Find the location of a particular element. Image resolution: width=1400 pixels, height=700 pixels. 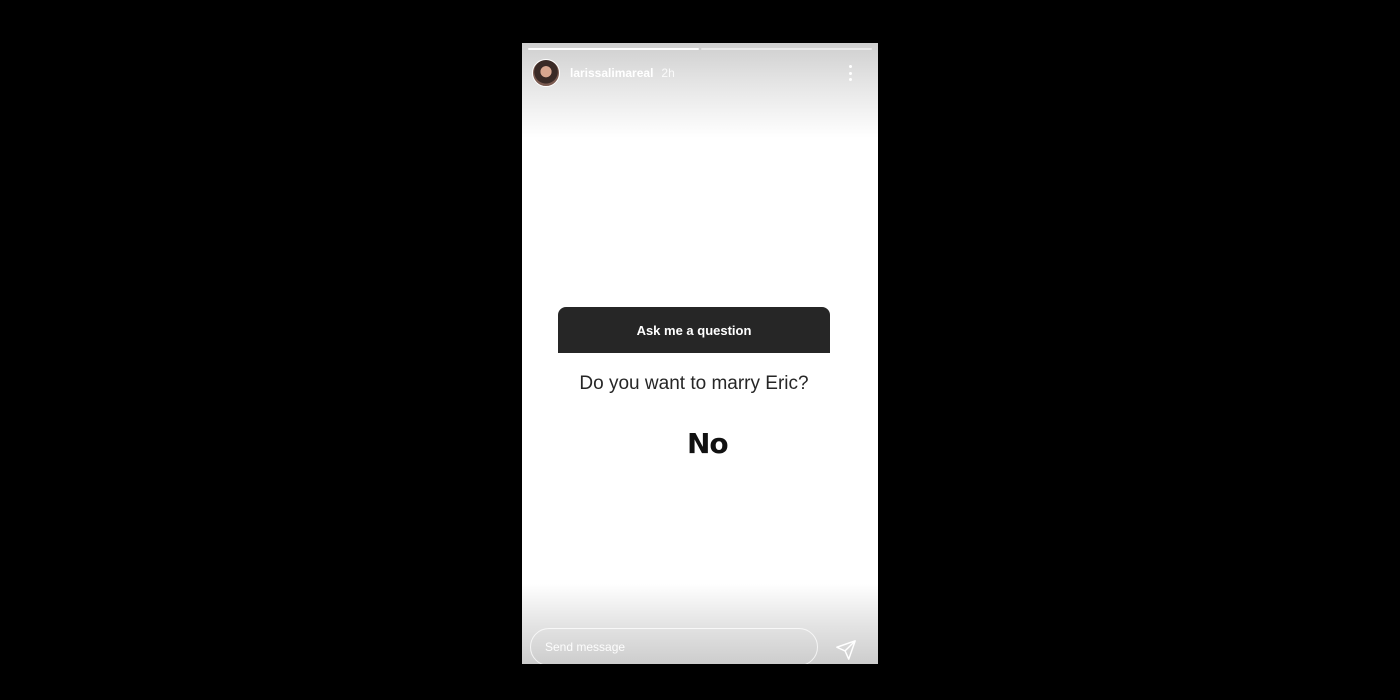

send-icon is located at coordinates (846, 650).